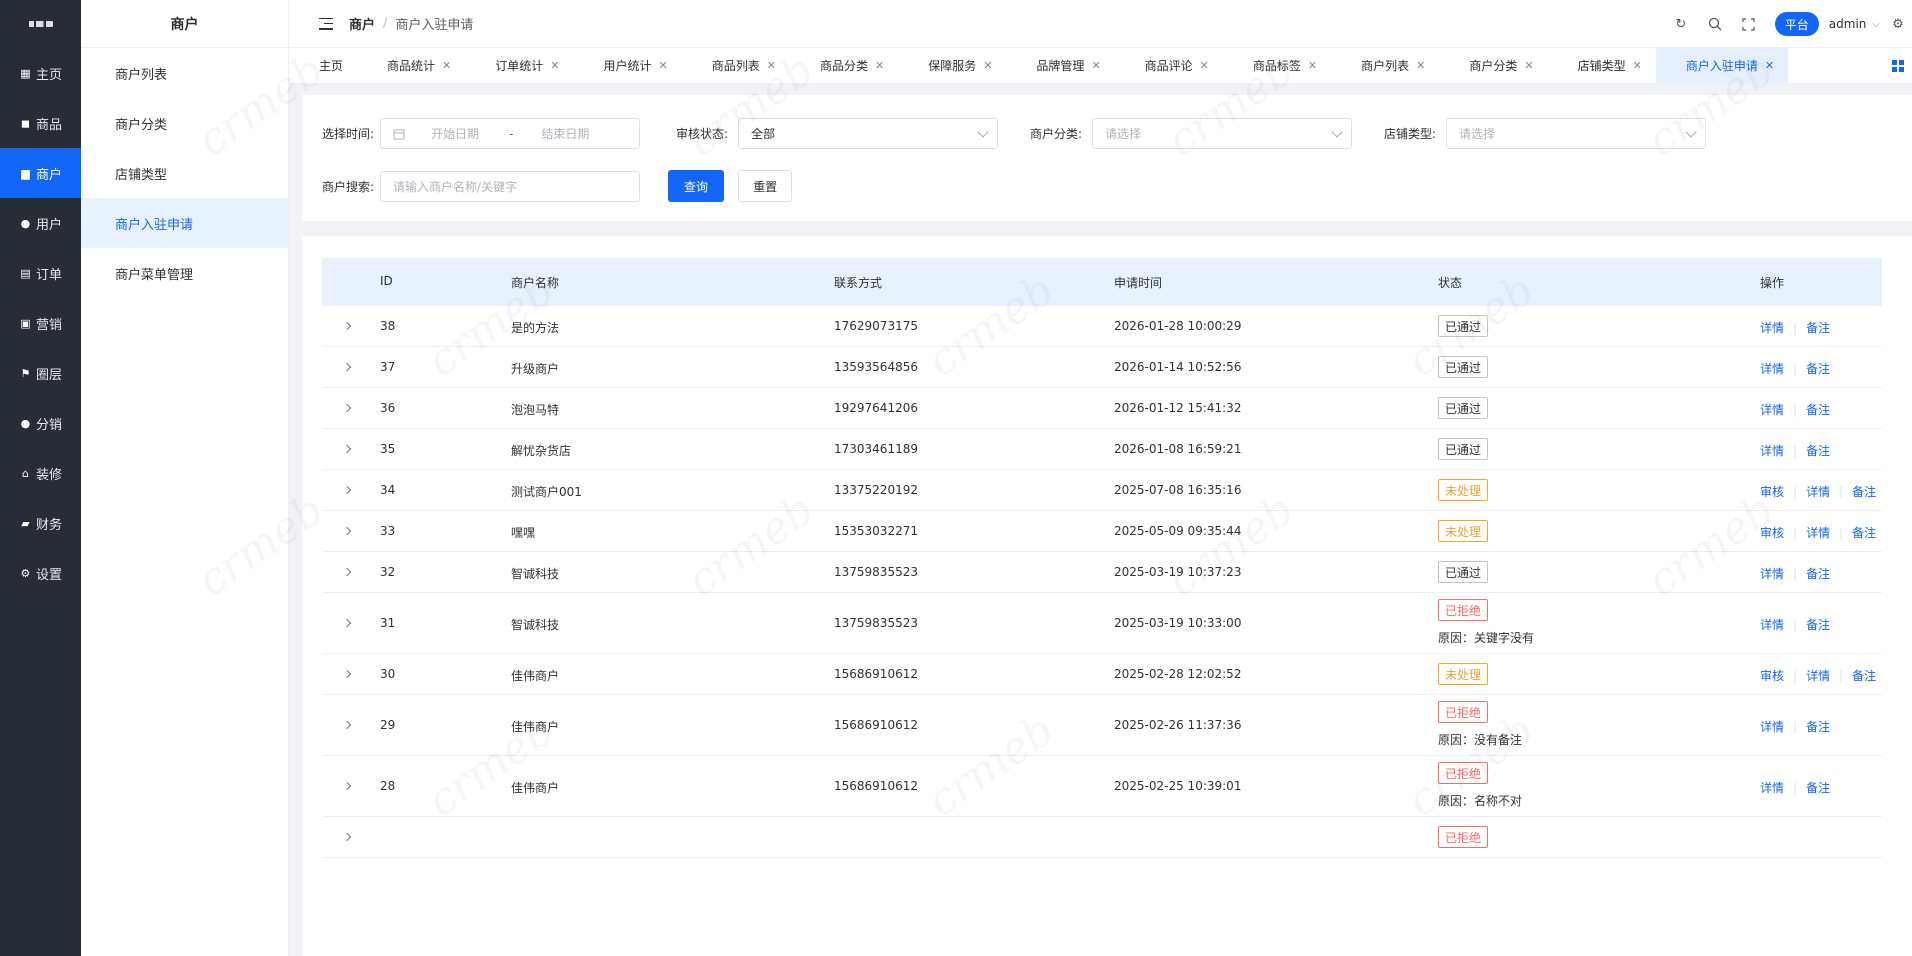 Image resolution: width=1912 pixels, height=956 pixels. I want to click on fullscreen-icon, so click(1749, 24).